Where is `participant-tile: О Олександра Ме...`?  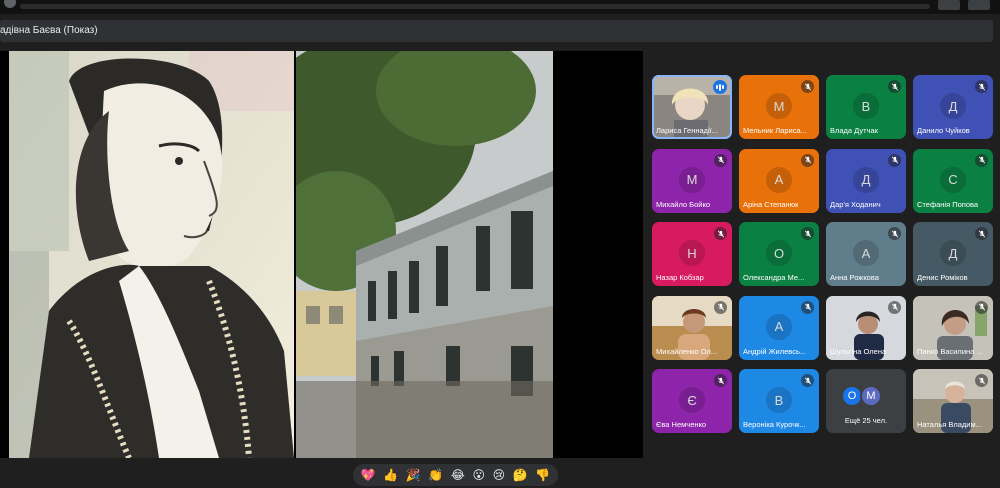
participant-tile: О Олександра Ме... is located at coordinates (779, 254).